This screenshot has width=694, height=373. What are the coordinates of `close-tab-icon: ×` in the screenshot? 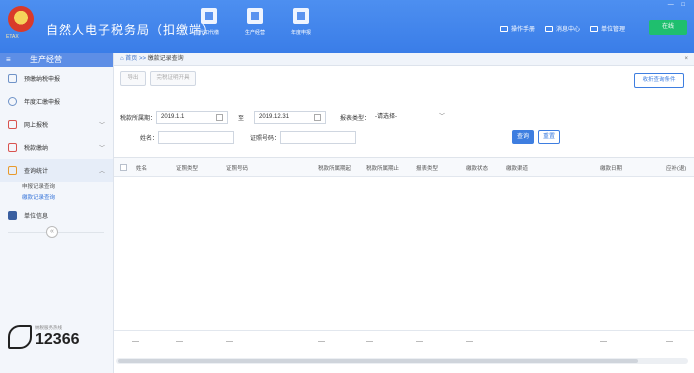 It's located at (686, 59).